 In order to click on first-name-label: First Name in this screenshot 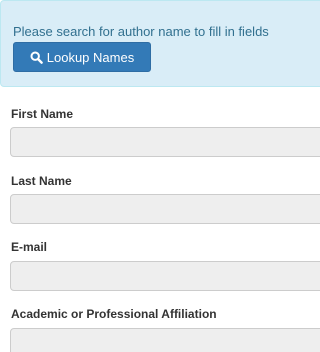, I will do `click(42, 114)`.